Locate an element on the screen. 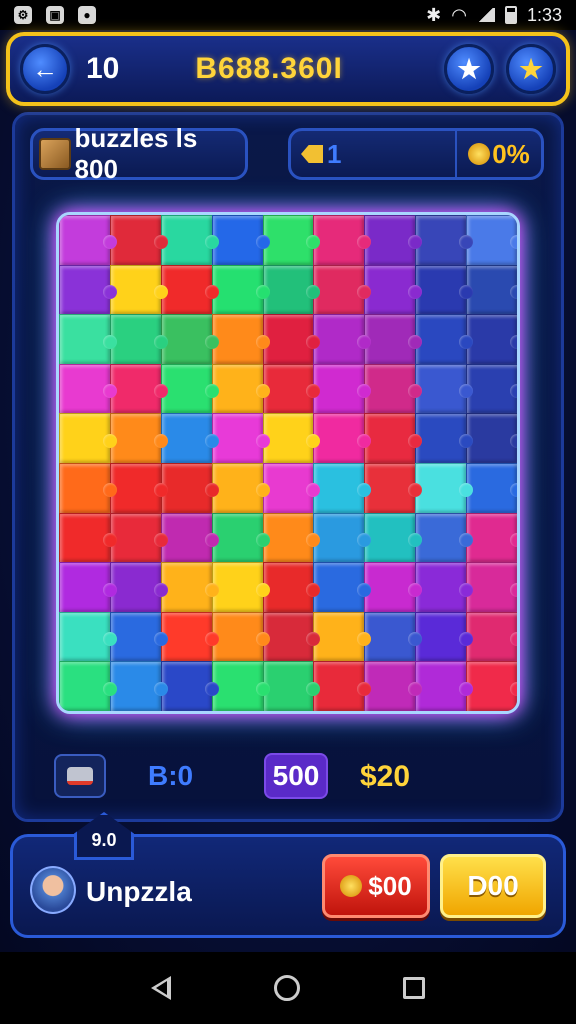 The image size is (576, 1024). favorite-button: ★ is located at coordinates (469, 69).